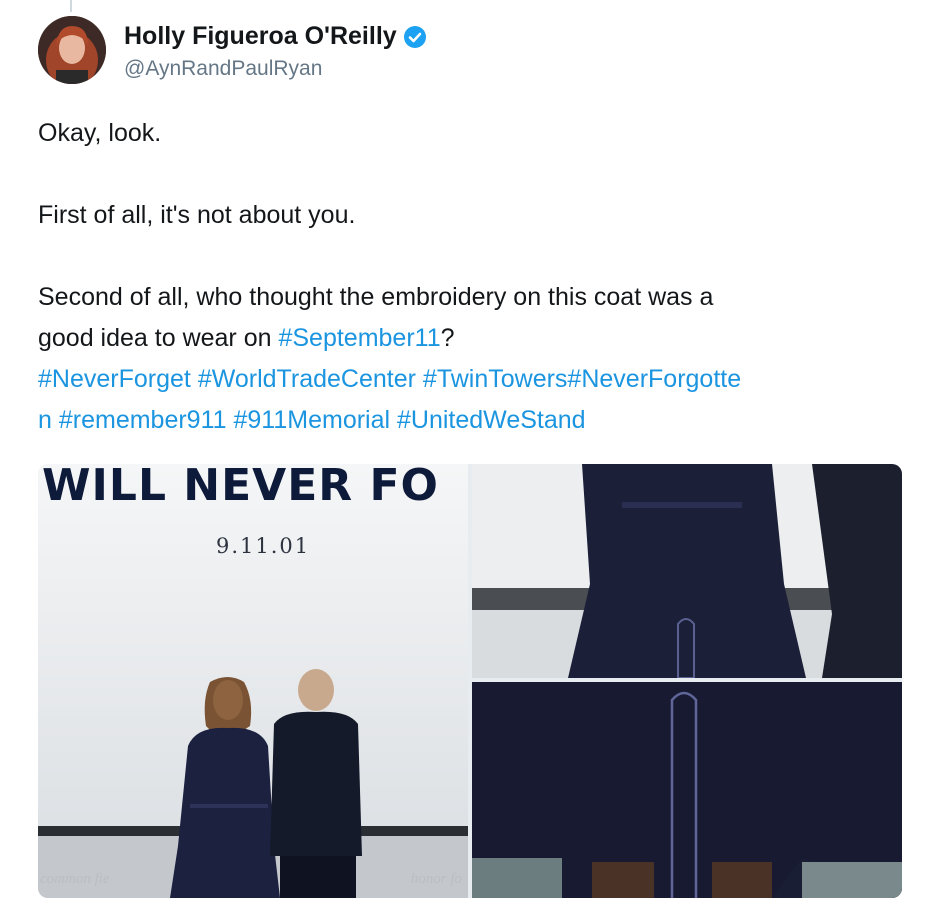  I want to click on hashtag-link: #NeverForget, so click(114, 379).